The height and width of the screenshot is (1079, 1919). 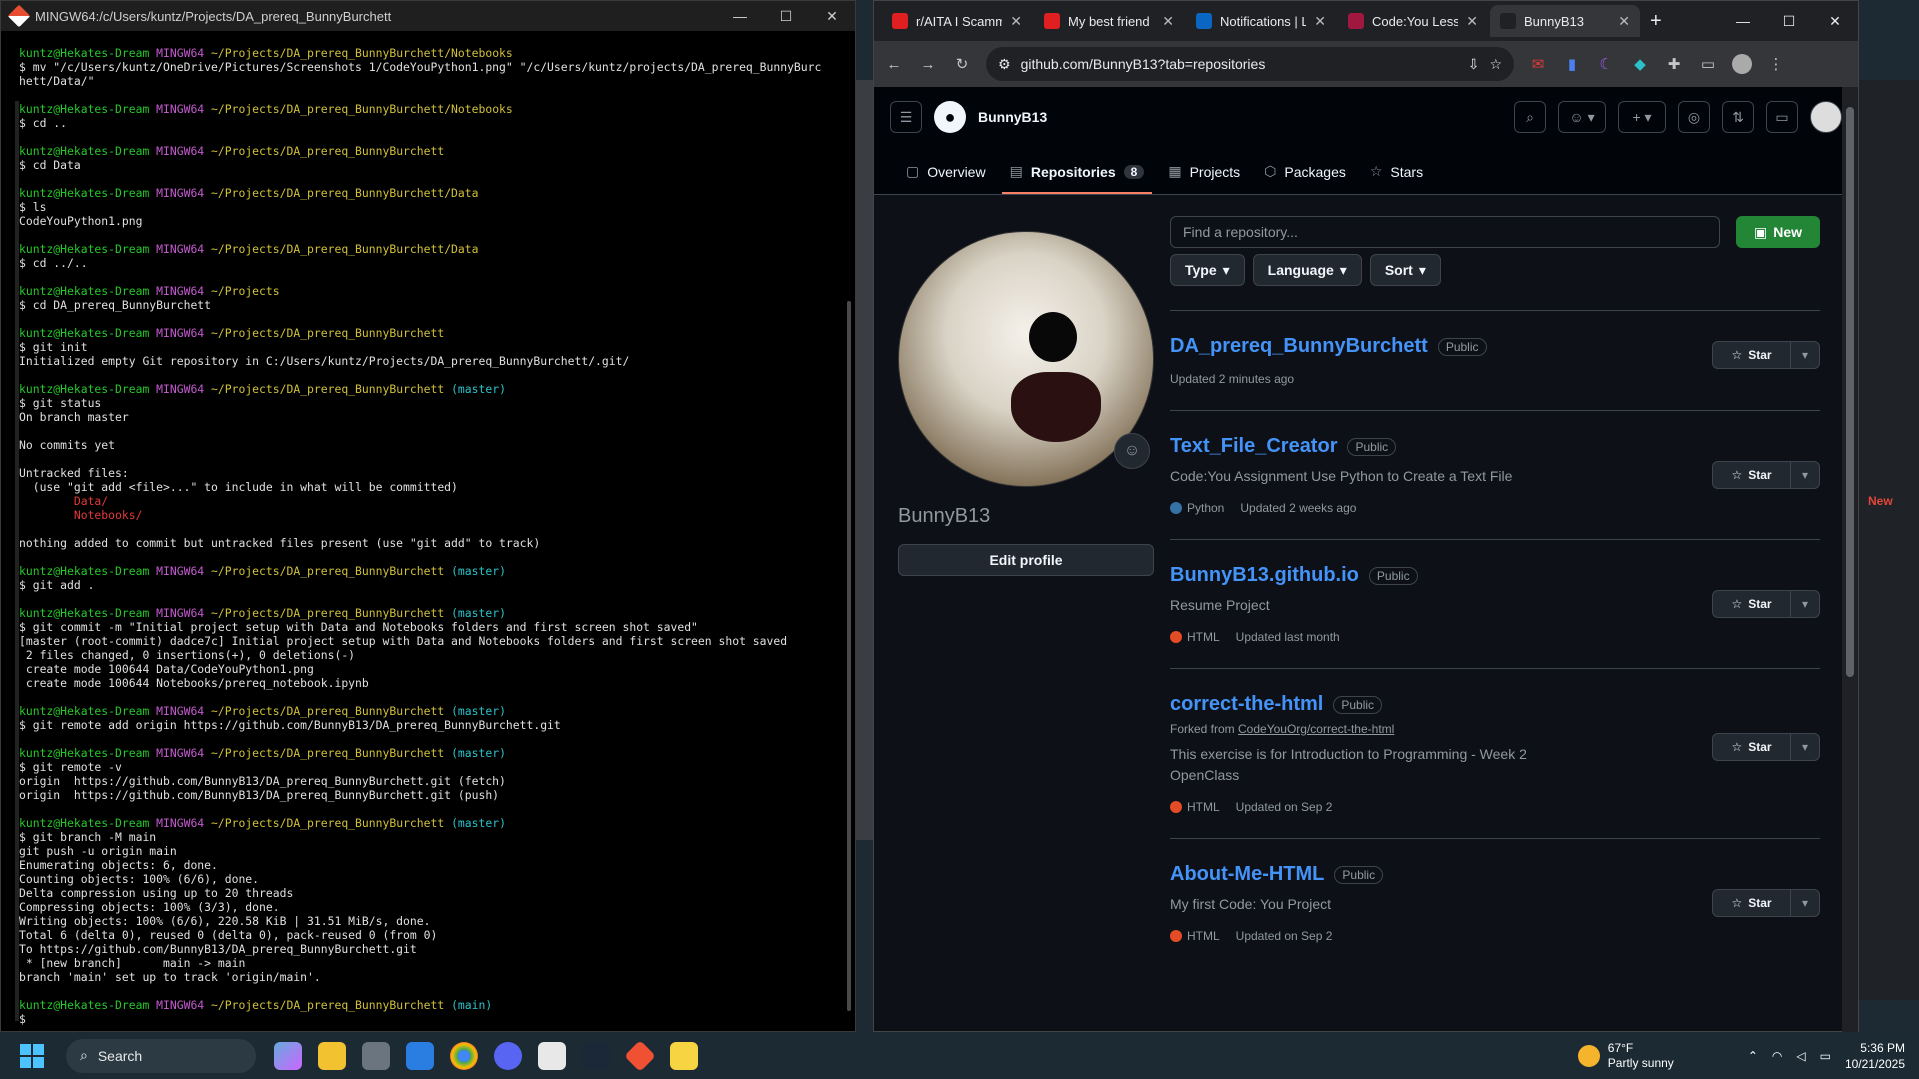 I want to click on edit-profile-button: Edit profile, so click(x=1026, y=560).